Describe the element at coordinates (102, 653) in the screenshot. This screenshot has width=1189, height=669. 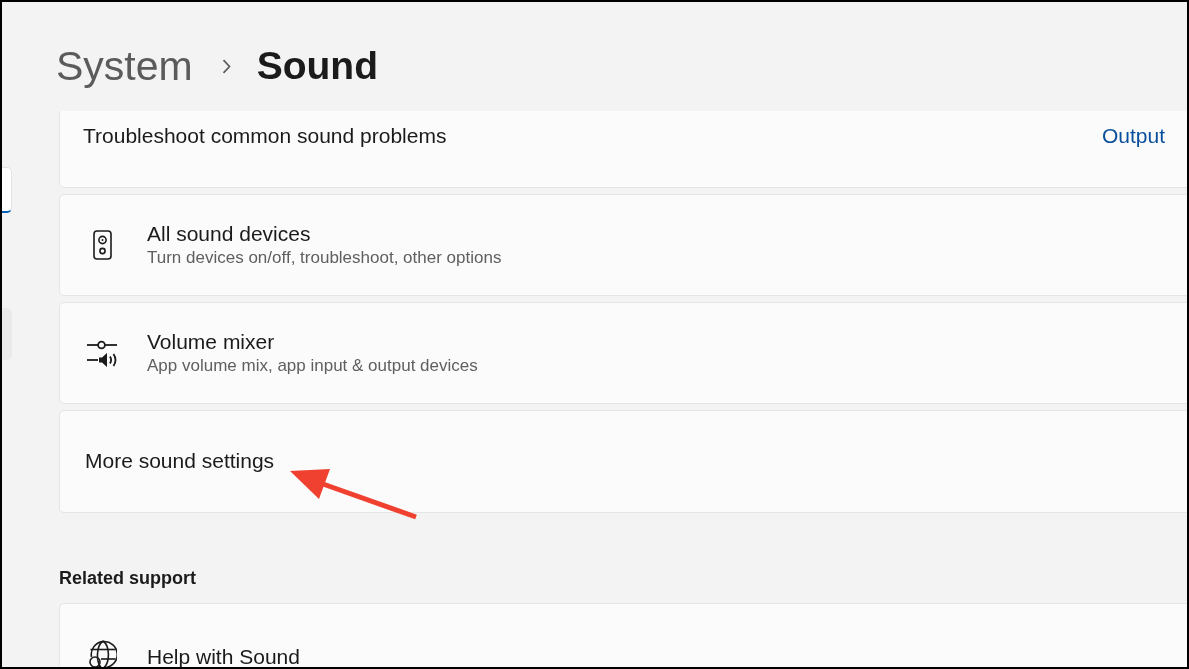
I see `globe-search-icon` at that location.